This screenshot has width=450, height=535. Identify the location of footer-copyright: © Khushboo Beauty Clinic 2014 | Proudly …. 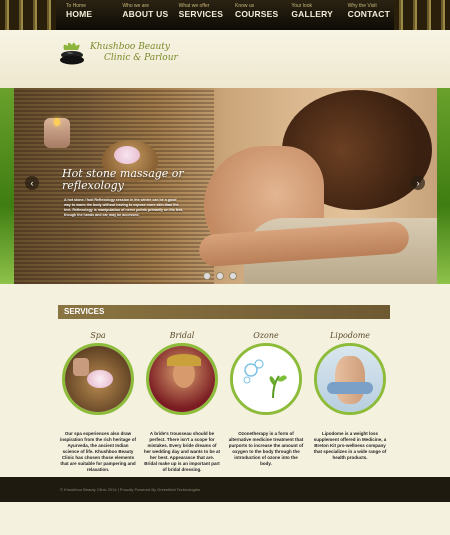
(130, 489).